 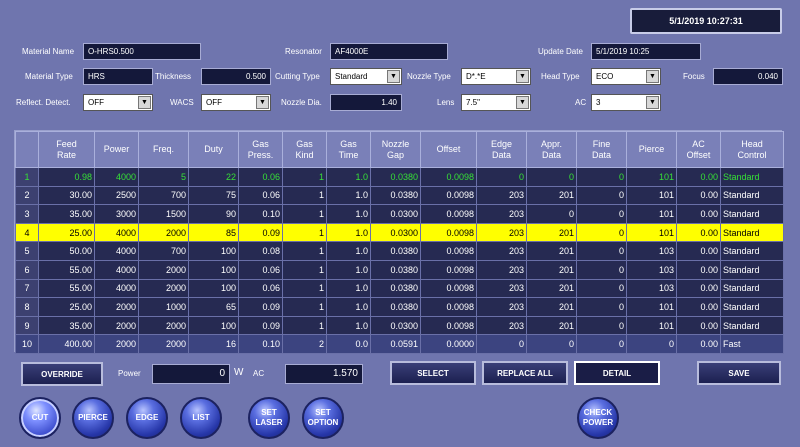 I want to click on row-index: 2, so click(x=27, y=195).